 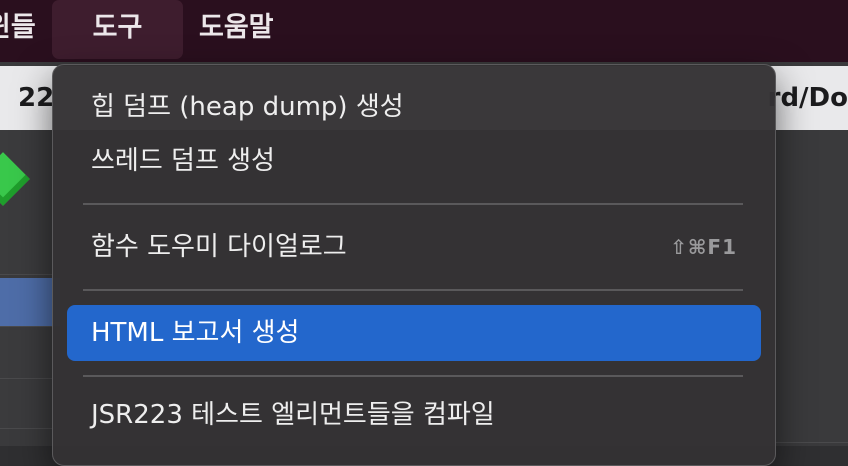 I want to click on menu-help: 도움말, so click(x=236, y=31).